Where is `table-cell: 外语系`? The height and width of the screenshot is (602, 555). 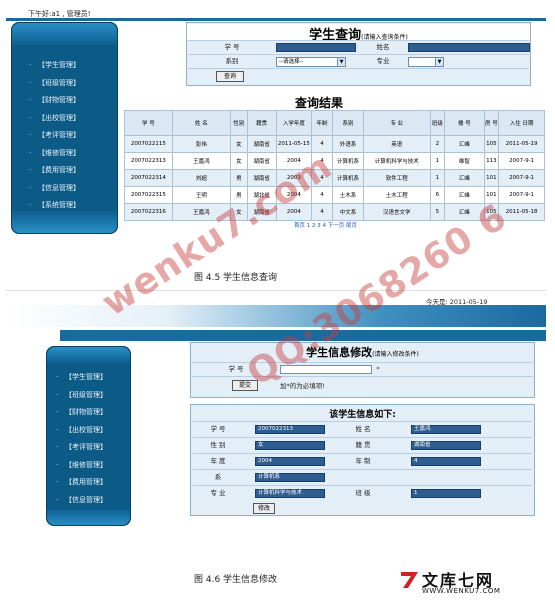
table-cell: 外语系 is located at coordinates (348, 144).